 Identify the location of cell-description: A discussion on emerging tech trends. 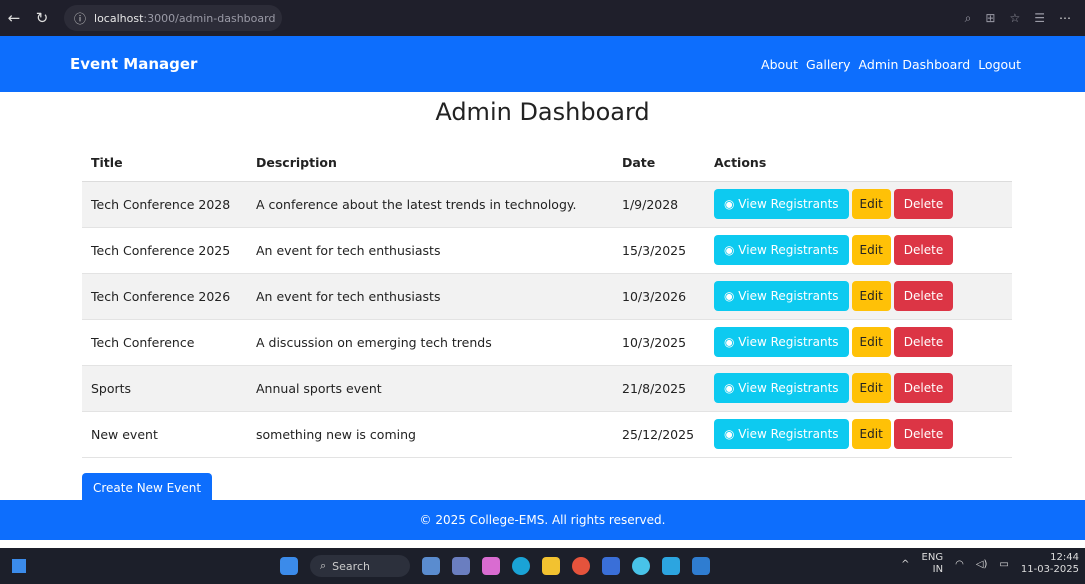
(430, 342).